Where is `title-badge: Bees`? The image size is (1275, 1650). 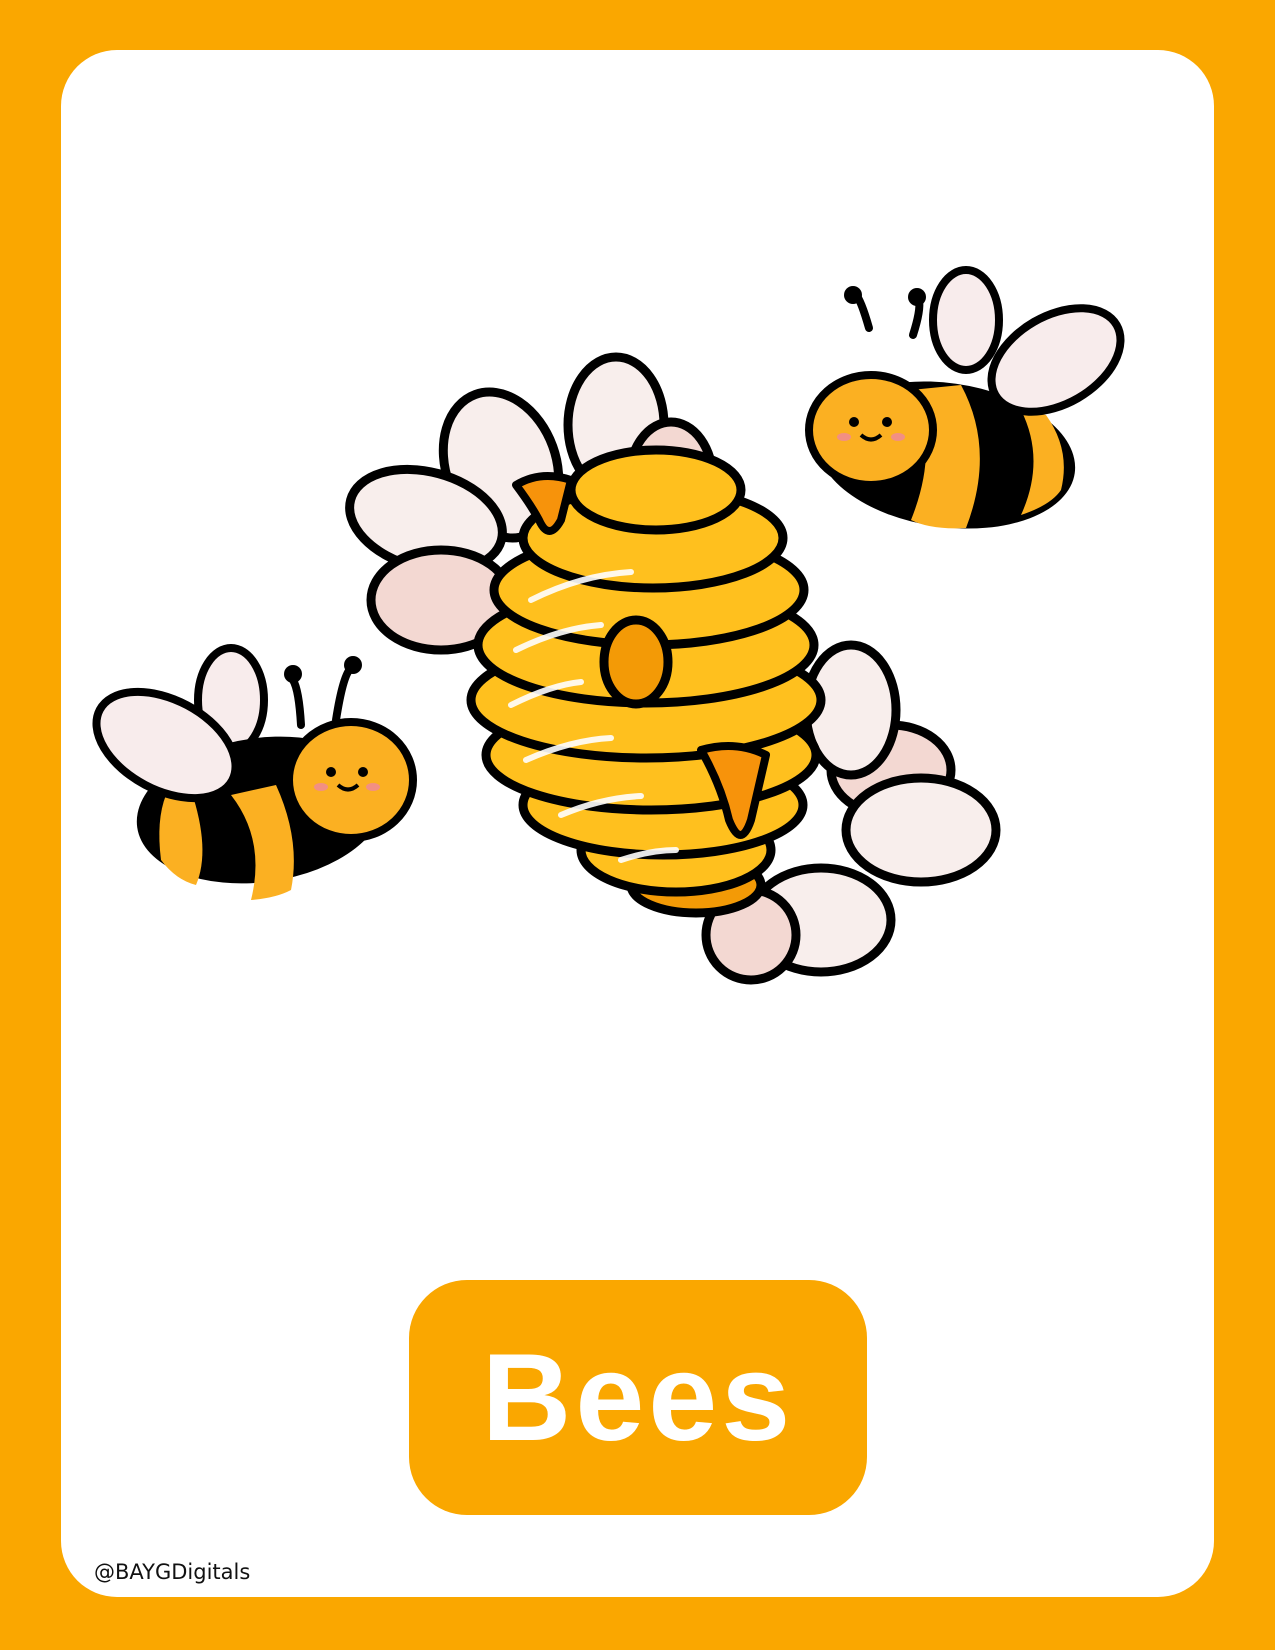 title-badge: Bees is located at coordinates (638, 1397).